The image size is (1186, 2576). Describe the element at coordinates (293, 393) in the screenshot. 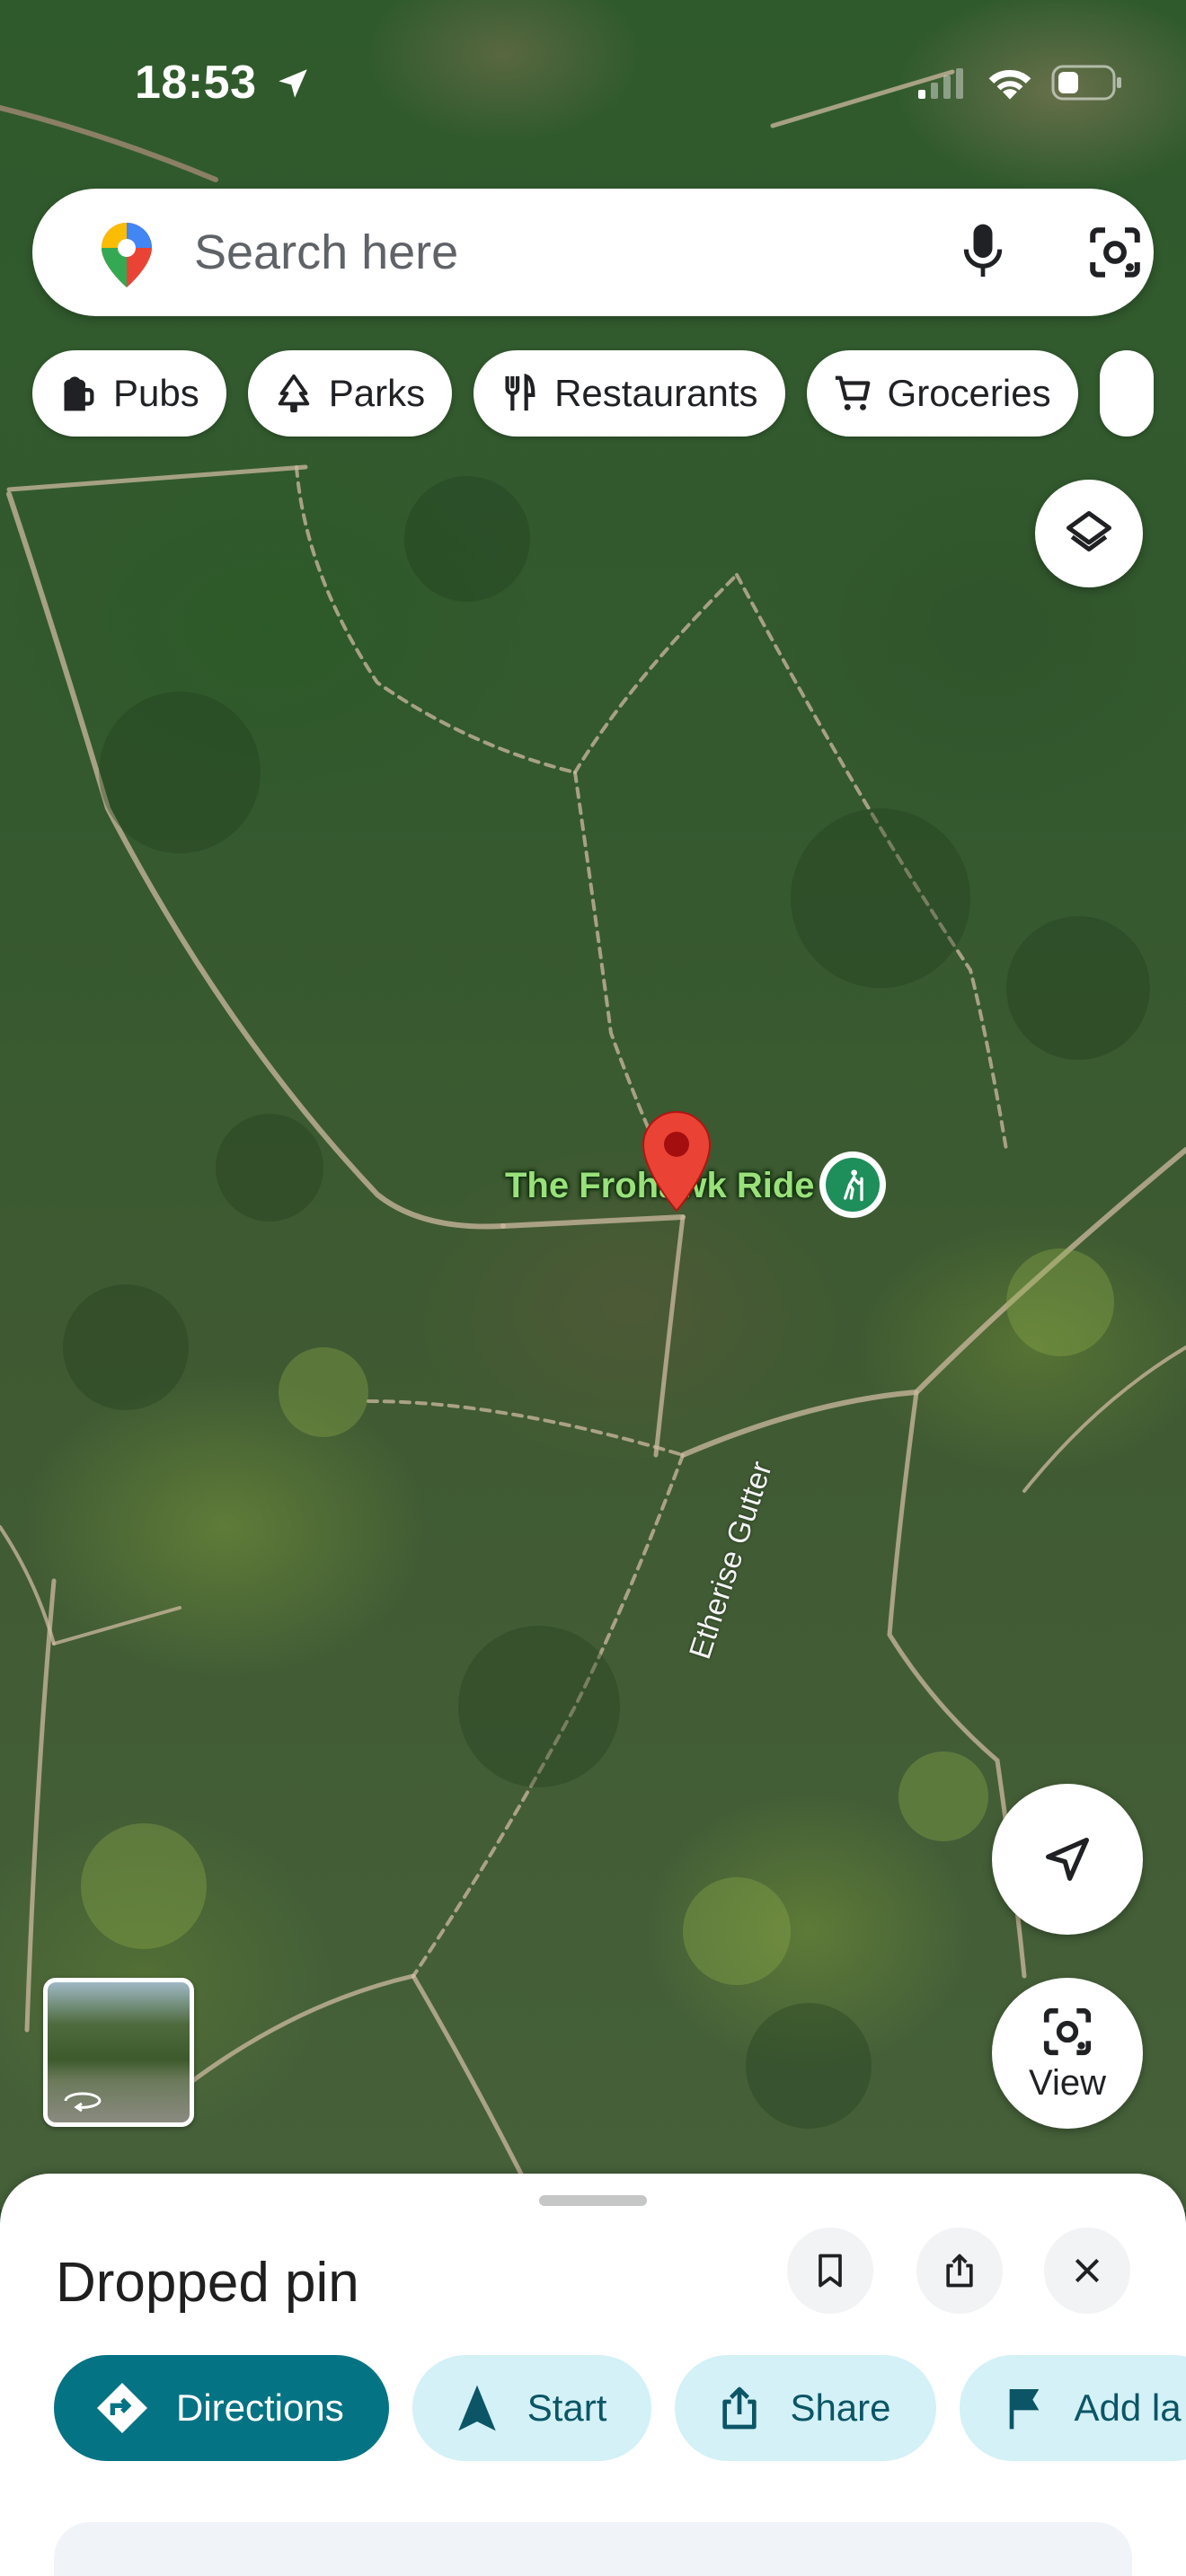

I see `tree-icon` at that location.